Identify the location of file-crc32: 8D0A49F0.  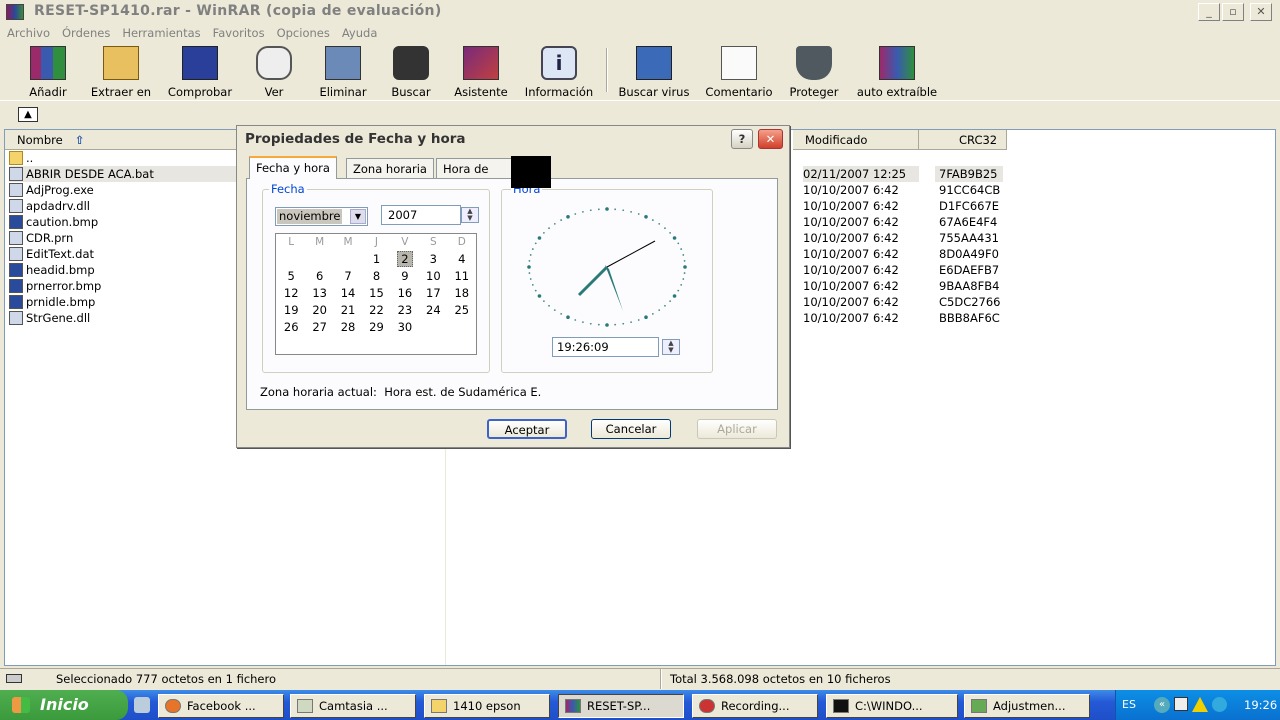
(969, 254).